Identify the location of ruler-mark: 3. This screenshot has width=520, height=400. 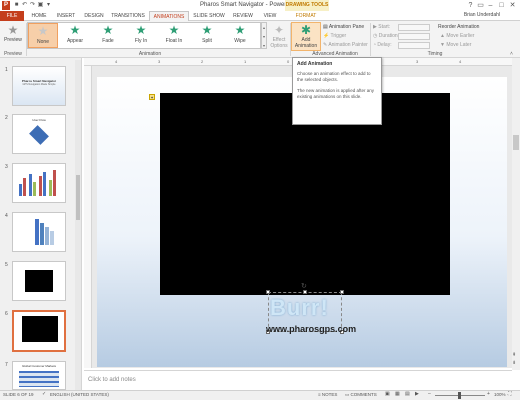
(159, 61).